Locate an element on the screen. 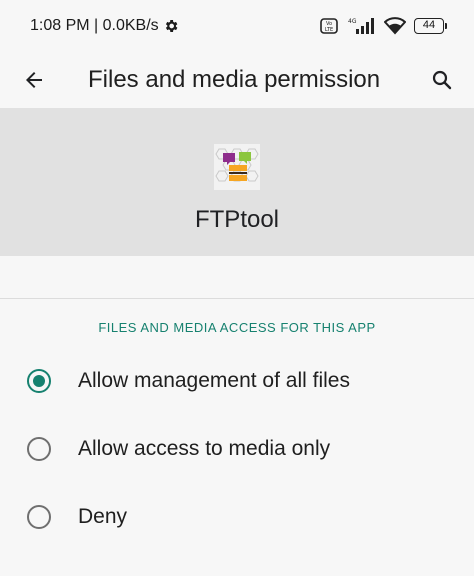 Image resolution: width=474 pixels, height=576 pixels. search-icon is located at coordinates (442, 80).